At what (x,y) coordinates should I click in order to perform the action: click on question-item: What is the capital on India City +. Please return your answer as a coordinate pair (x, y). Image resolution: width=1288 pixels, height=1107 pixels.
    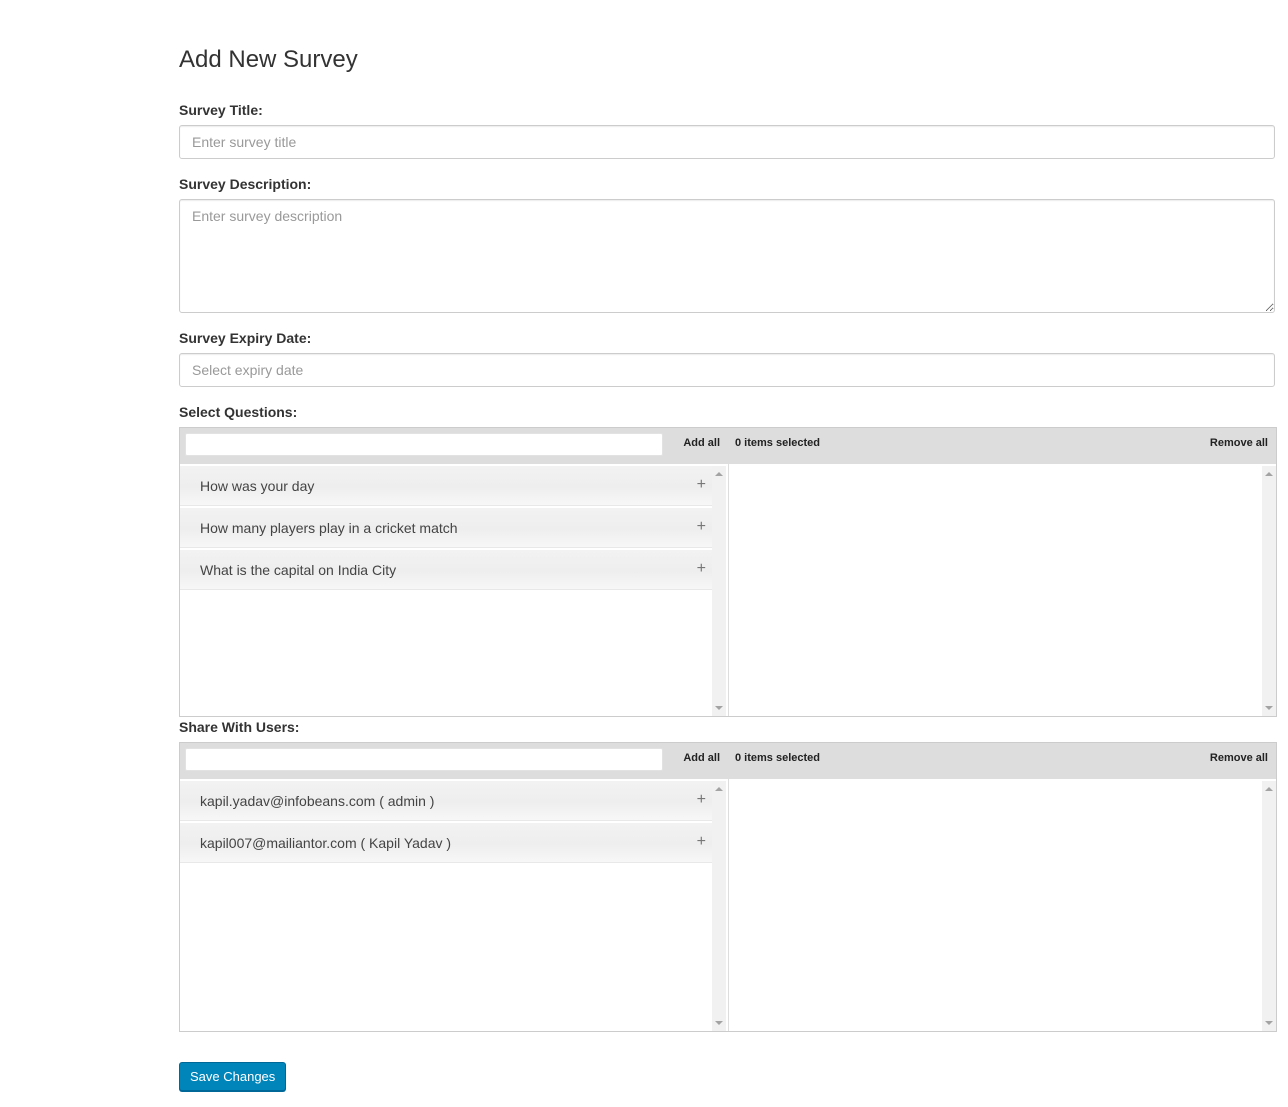
    Looking at the image, I should click on (446, 570).